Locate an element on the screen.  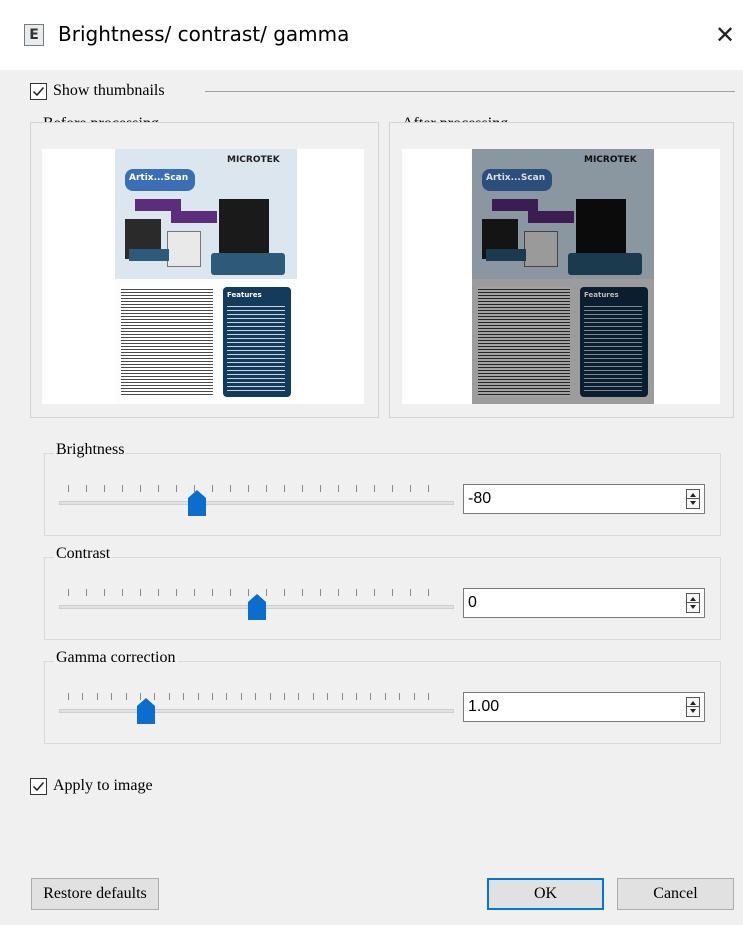
after-thumbnail: MICROTEK Artix...Scan Features is located at coordinates (563, 276).